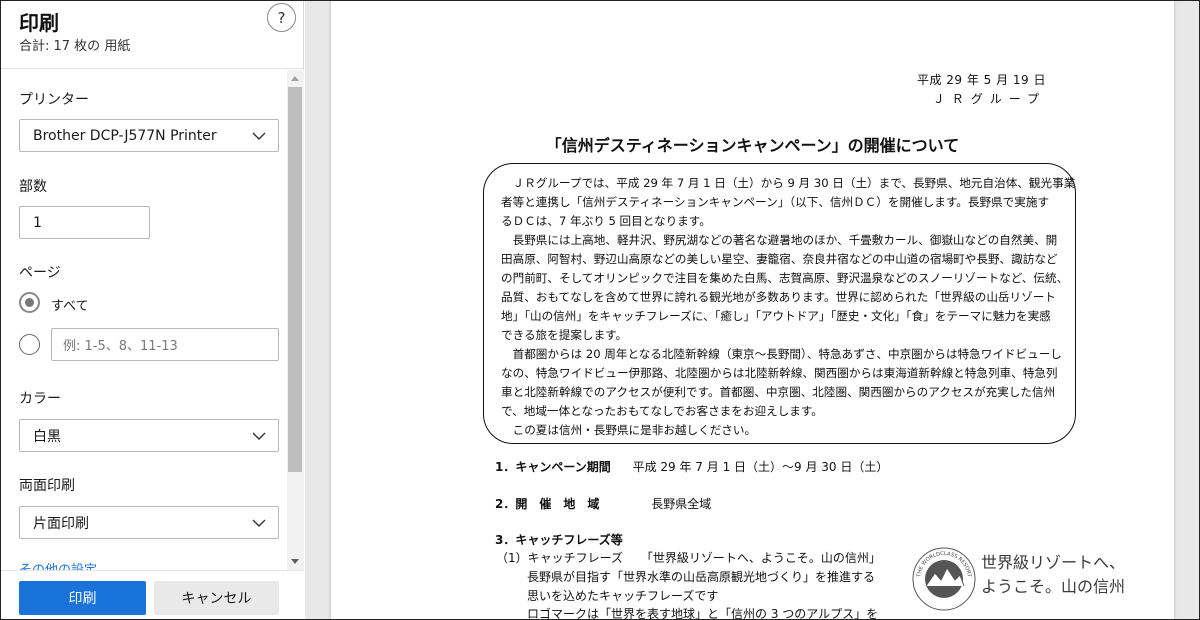 The width and height of the screenshot is (1200, 620). I want to click on logo-line-1: 世界級リゾートへ、, so click(1053, 562).